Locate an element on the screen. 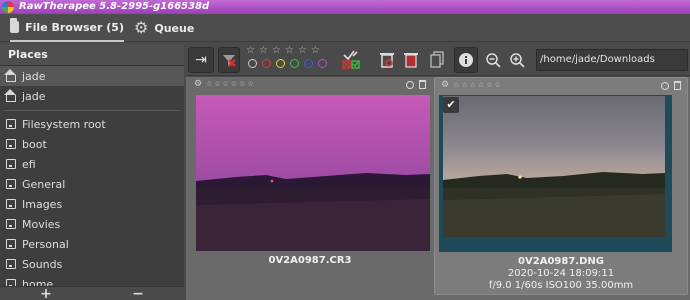 This screenshot has width=690, height=300. zoom-out-button is located at coordinates (493, 60).